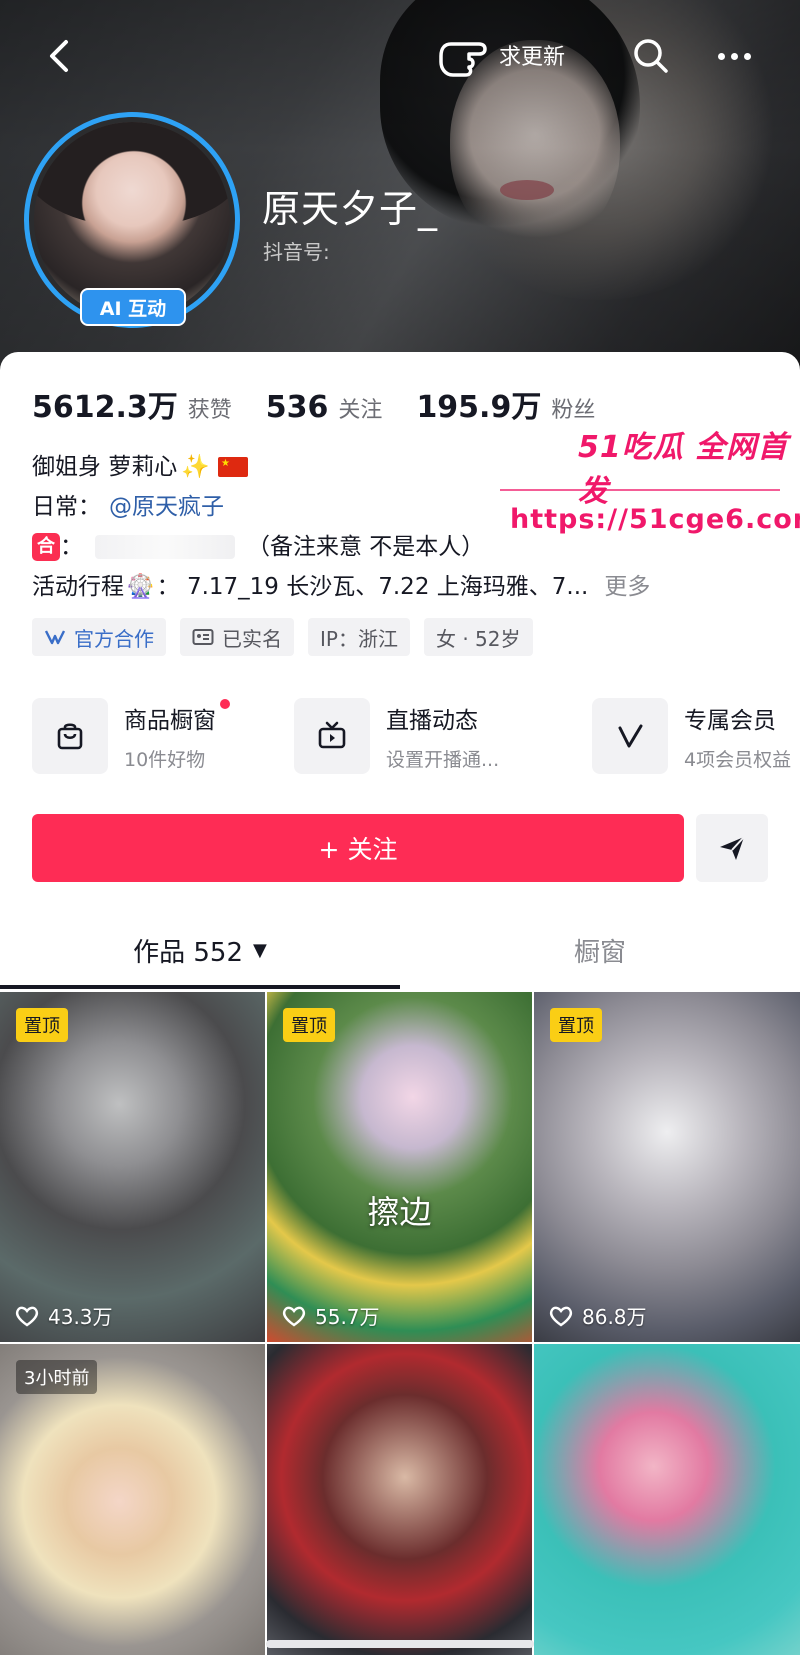  What do you see at coordinates (131, 736) in the screenshot?
I see `service-shop-window: 商品橱窗 10件好物` at bounding box center [131, 736].